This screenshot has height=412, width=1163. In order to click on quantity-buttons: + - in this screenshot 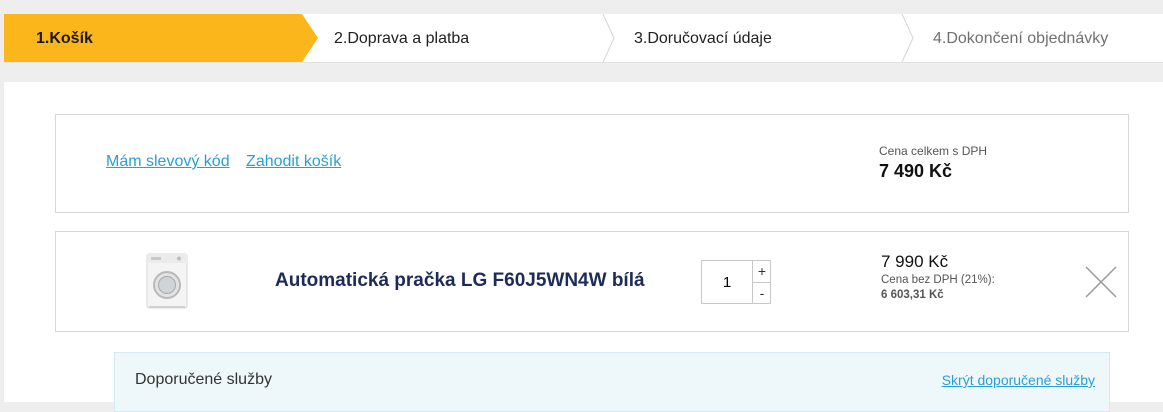, I will do `click(761, 282)`.